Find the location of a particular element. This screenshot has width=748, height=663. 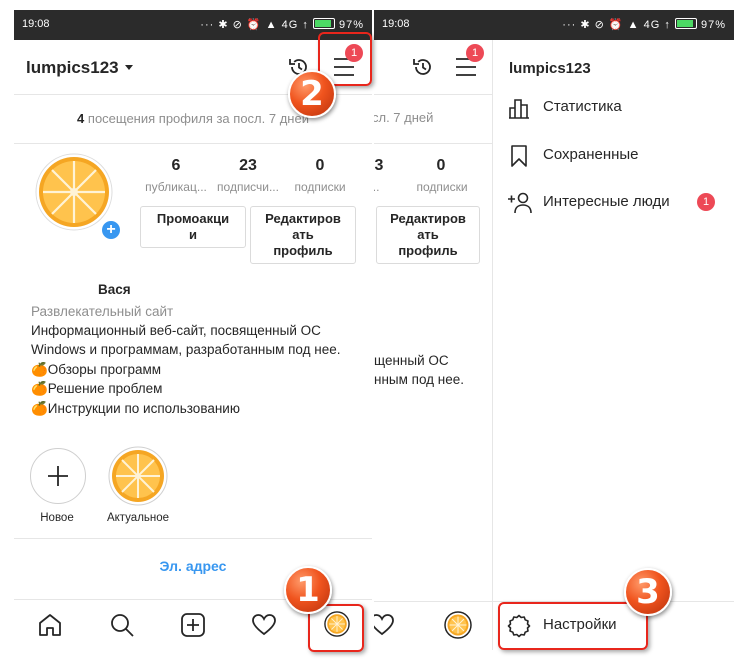

bio-line-5: 🍊Инструкции по использованию is located at coordinates (135, 408).